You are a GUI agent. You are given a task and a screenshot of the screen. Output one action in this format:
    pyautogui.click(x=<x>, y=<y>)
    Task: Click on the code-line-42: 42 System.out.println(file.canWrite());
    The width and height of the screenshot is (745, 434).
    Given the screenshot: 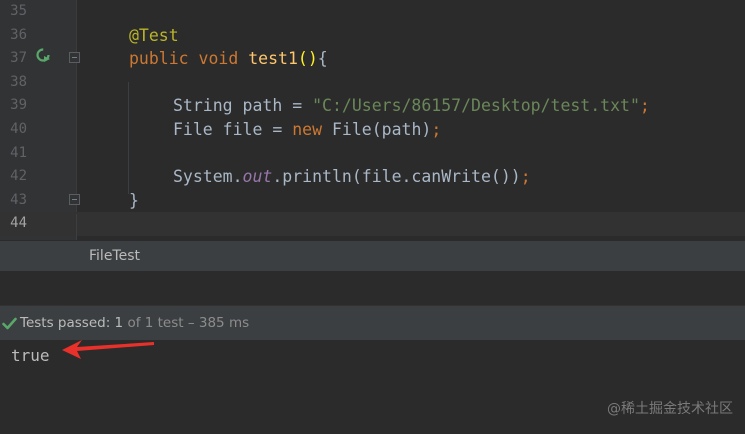 What is the action you would take?
    pyautogui.click(x=372, y=177)
    